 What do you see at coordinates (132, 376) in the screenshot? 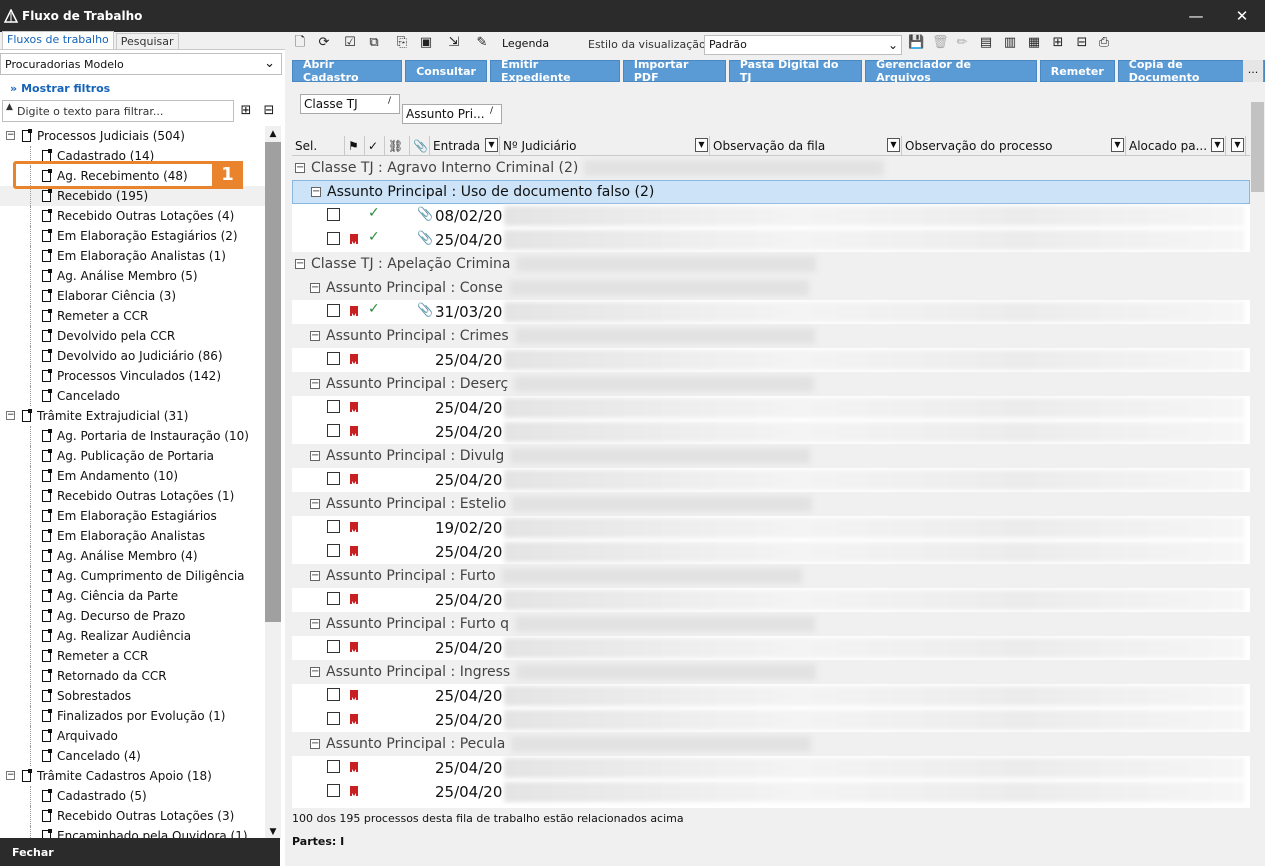
I see `tree-node: Processos Vinculados (142)` at bounding box center [132, 376].